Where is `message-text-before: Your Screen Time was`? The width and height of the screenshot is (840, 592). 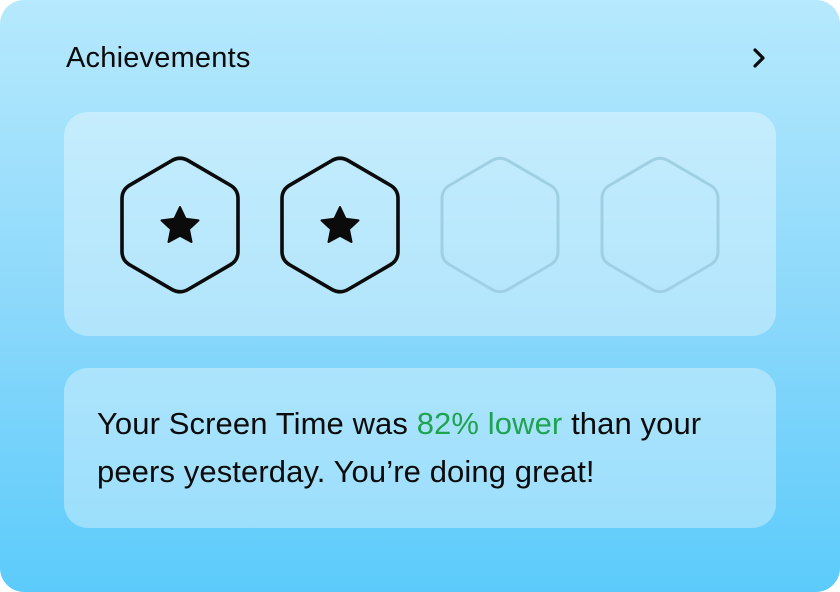
message-text-before: Your Screen Time was is located at coordinates (257, 423).